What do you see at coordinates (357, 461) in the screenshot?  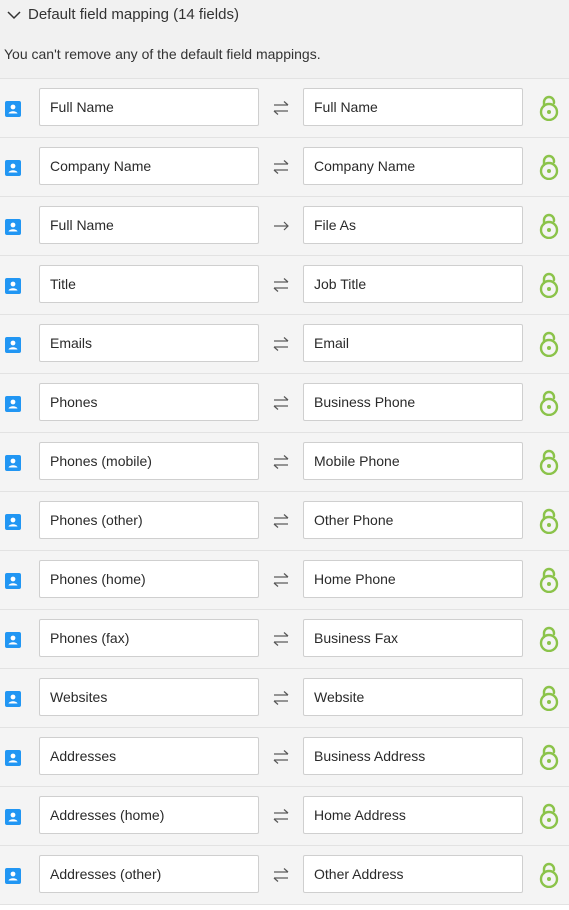 I see `target-field-label: Mobile Phone` at bounding box center [357, 461].